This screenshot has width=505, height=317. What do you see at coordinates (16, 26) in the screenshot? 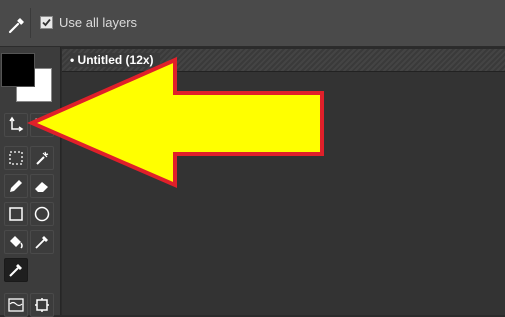
I see `eyedropper-icon` at bounding box center [16, 26].